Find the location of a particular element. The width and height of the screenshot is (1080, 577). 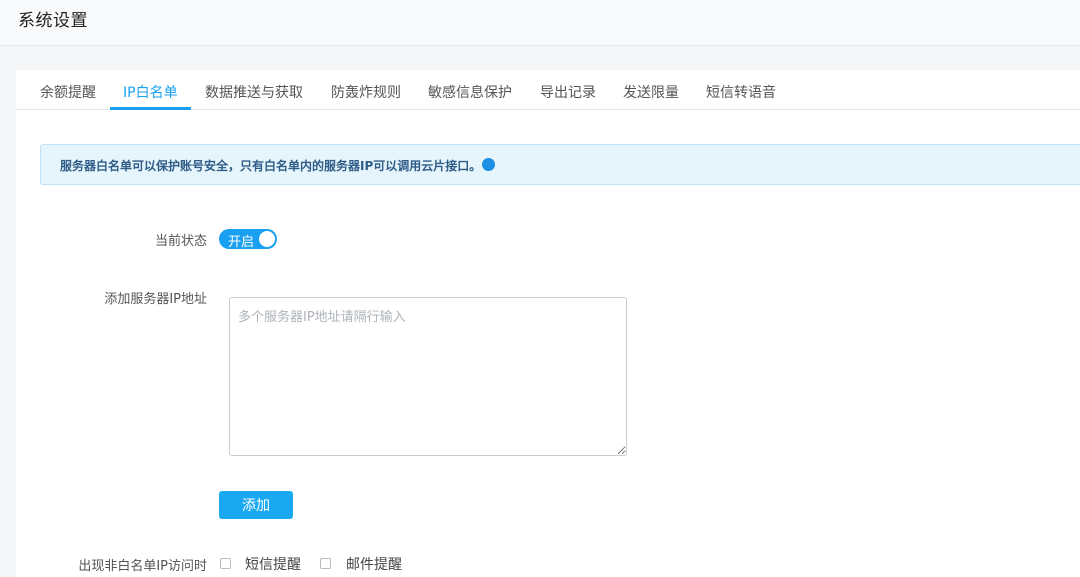

sms-alert-checkbox is located at coordinates (225, 563).